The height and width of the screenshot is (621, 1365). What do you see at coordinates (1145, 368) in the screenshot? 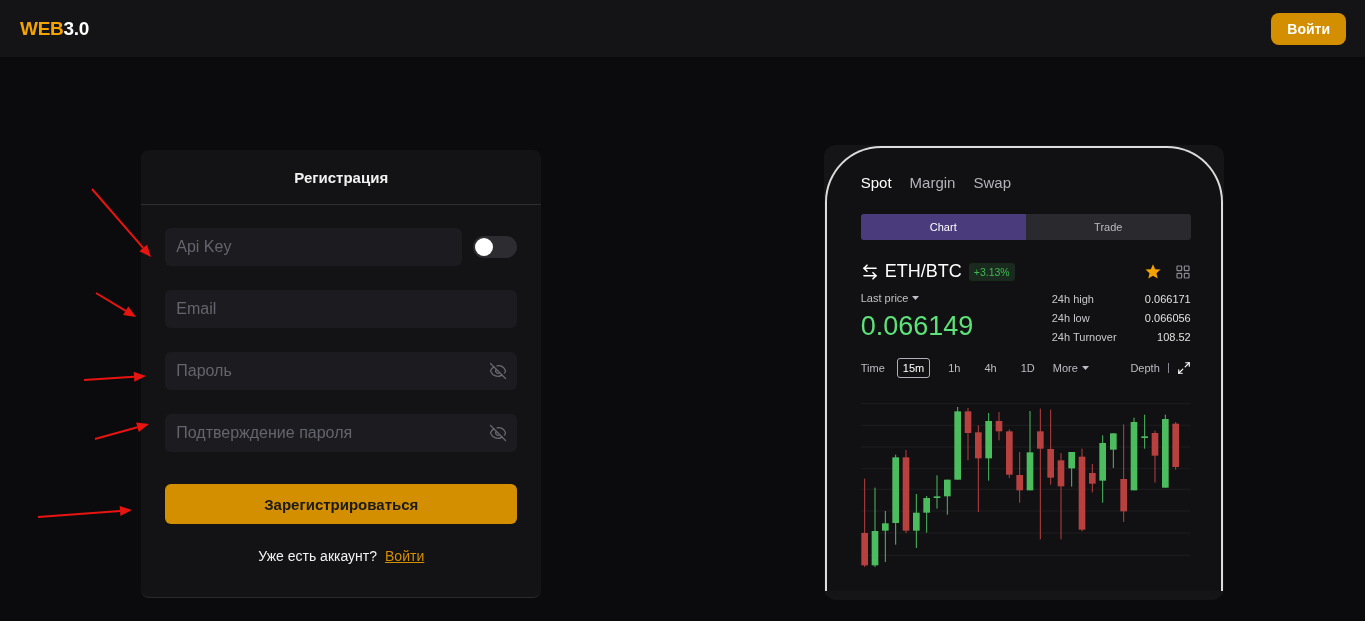
I see `depth-tab: Depth` at bounding box center [1145, 368].